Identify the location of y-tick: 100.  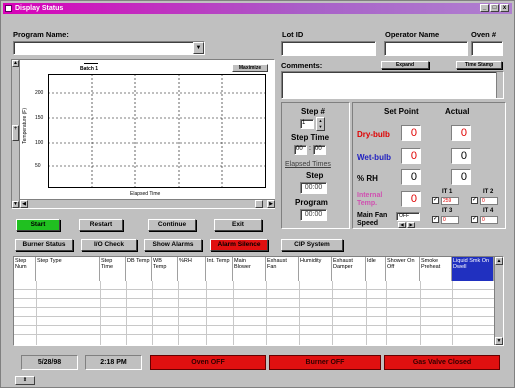
(39, 143).